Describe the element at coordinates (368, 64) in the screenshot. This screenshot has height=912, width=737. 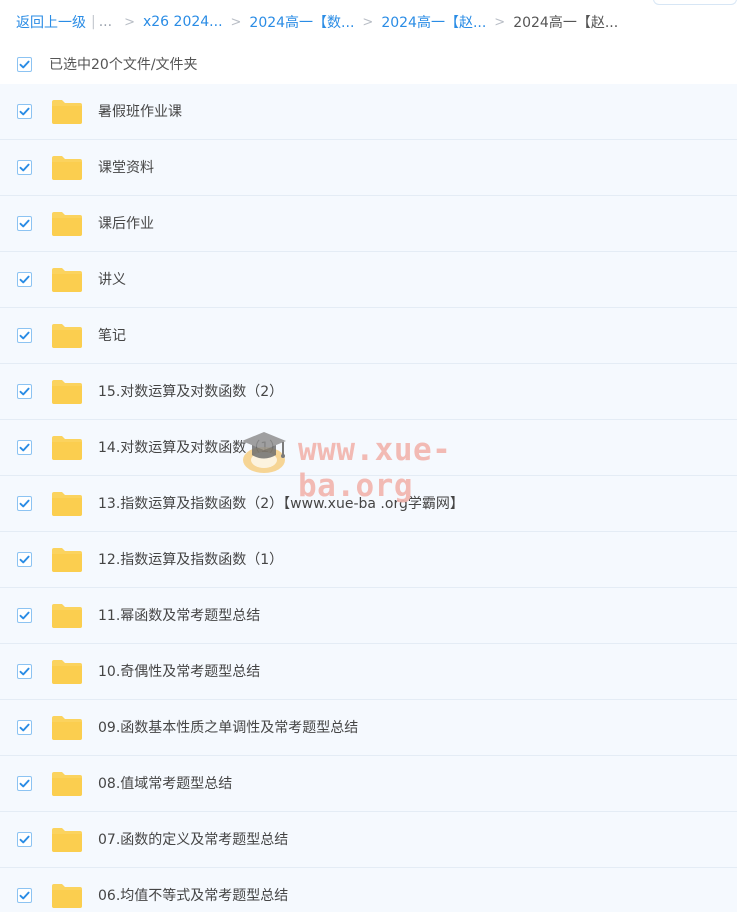
I see `select-all-bar: 已选中20个文件/文件夹` at that location.